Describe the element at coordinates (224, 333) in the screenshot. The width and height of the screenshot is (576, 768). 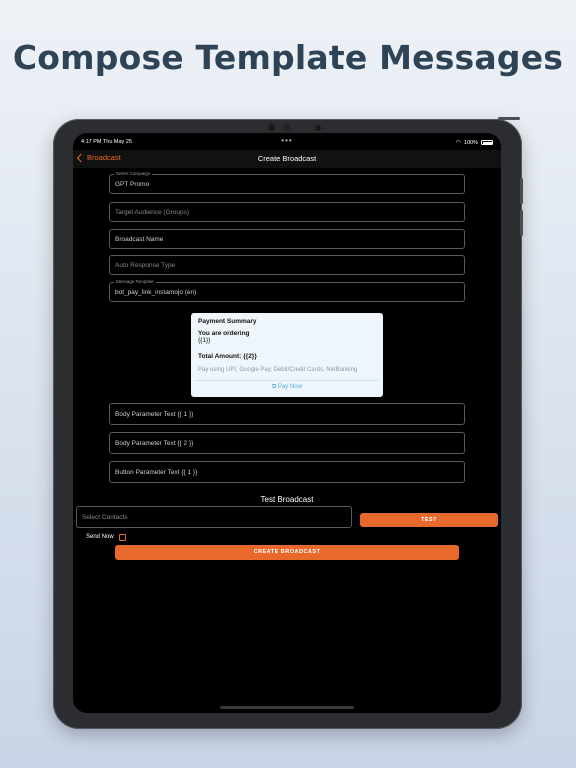
I see `preview-ordering: You are ordering` at that location.